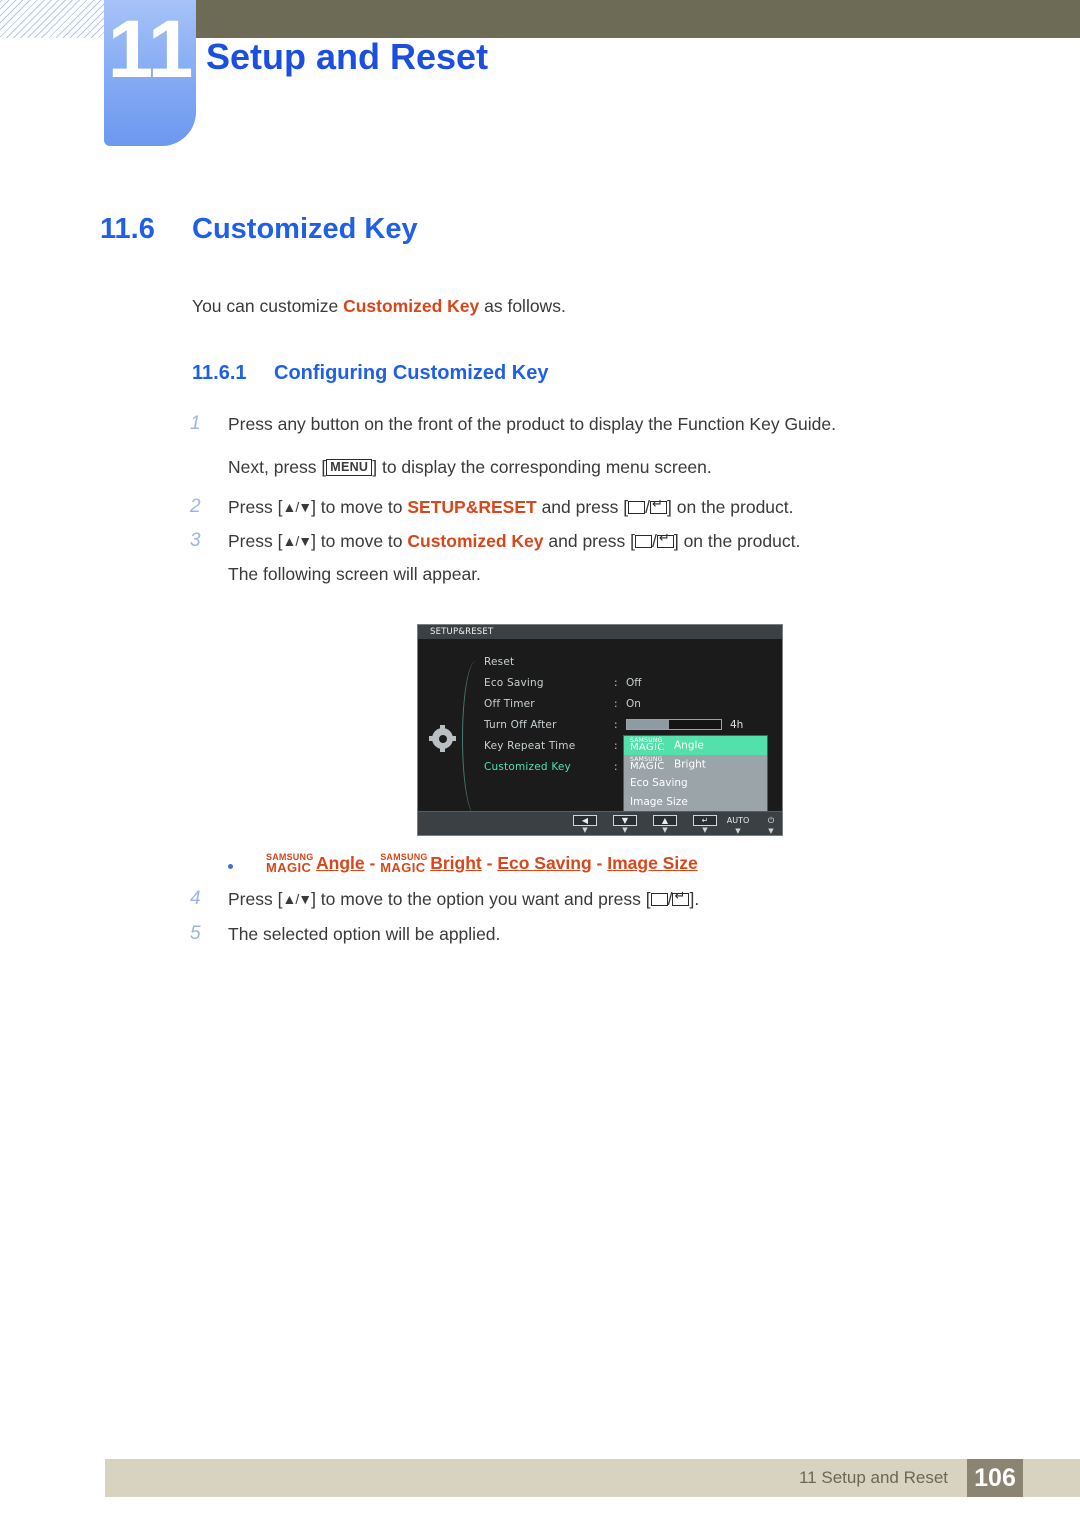 The width and height of the screenshot is (1080, 1527). Describe the element at coordinates (411, 373) in the screenshot. I see `subsection-title: Configuring Customized Key` at that location.